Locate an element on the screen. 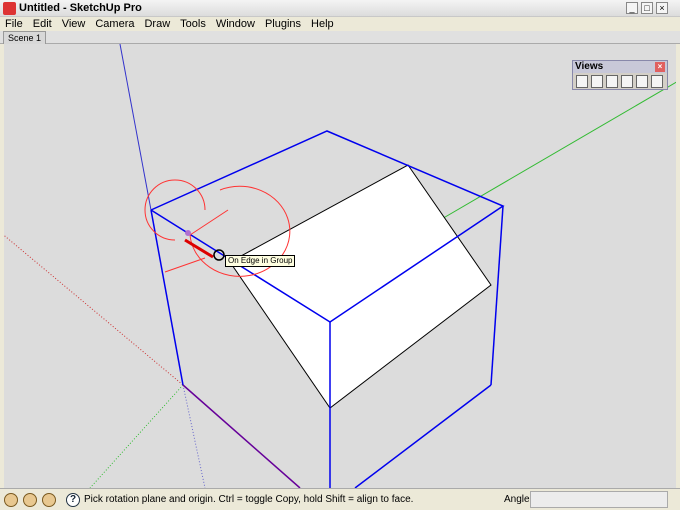  back-view-icon is located at coordinates (642, 81).